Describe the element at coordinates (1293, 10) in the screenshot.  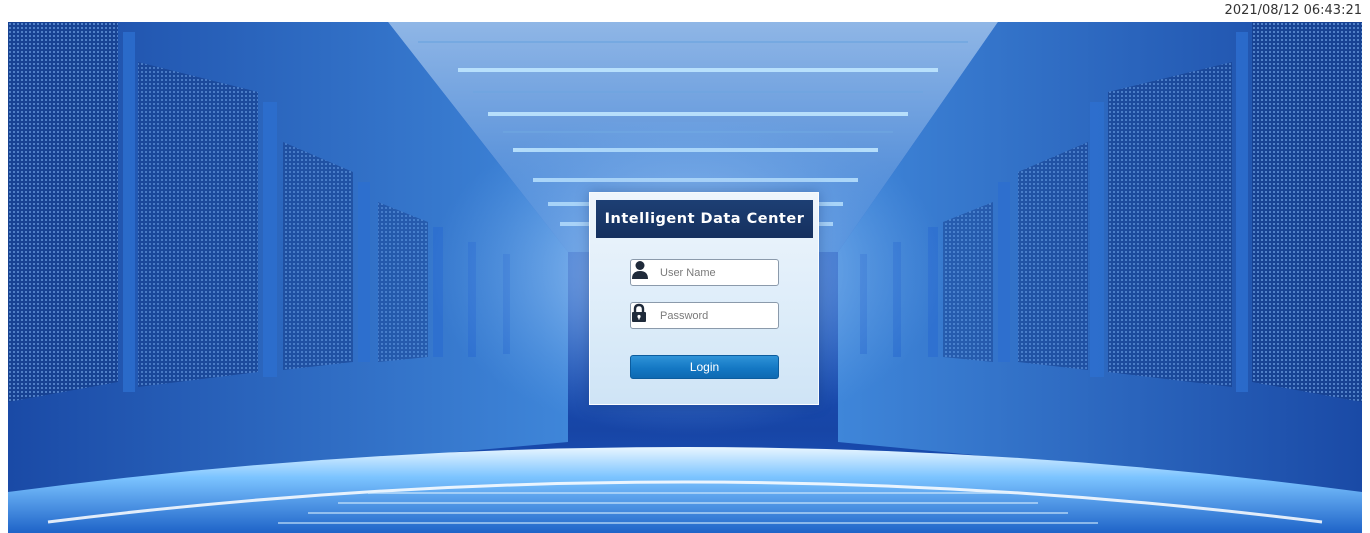
I see `datetime-display: 2021/08/12 06:43:21` at that location.